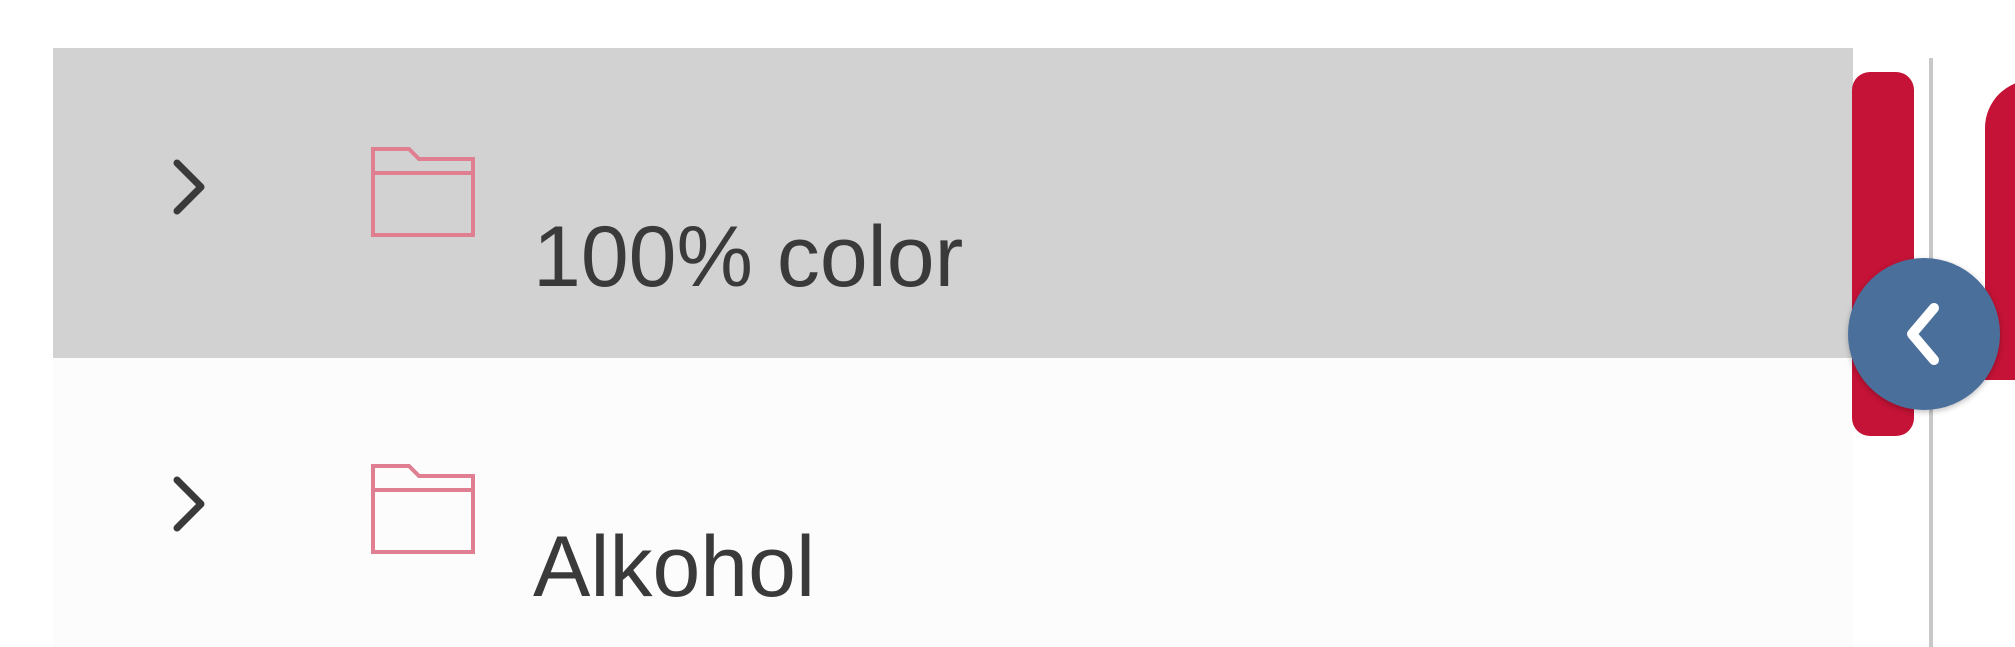  I want to click on tree-item-label: 100% color, so click(748, 257).